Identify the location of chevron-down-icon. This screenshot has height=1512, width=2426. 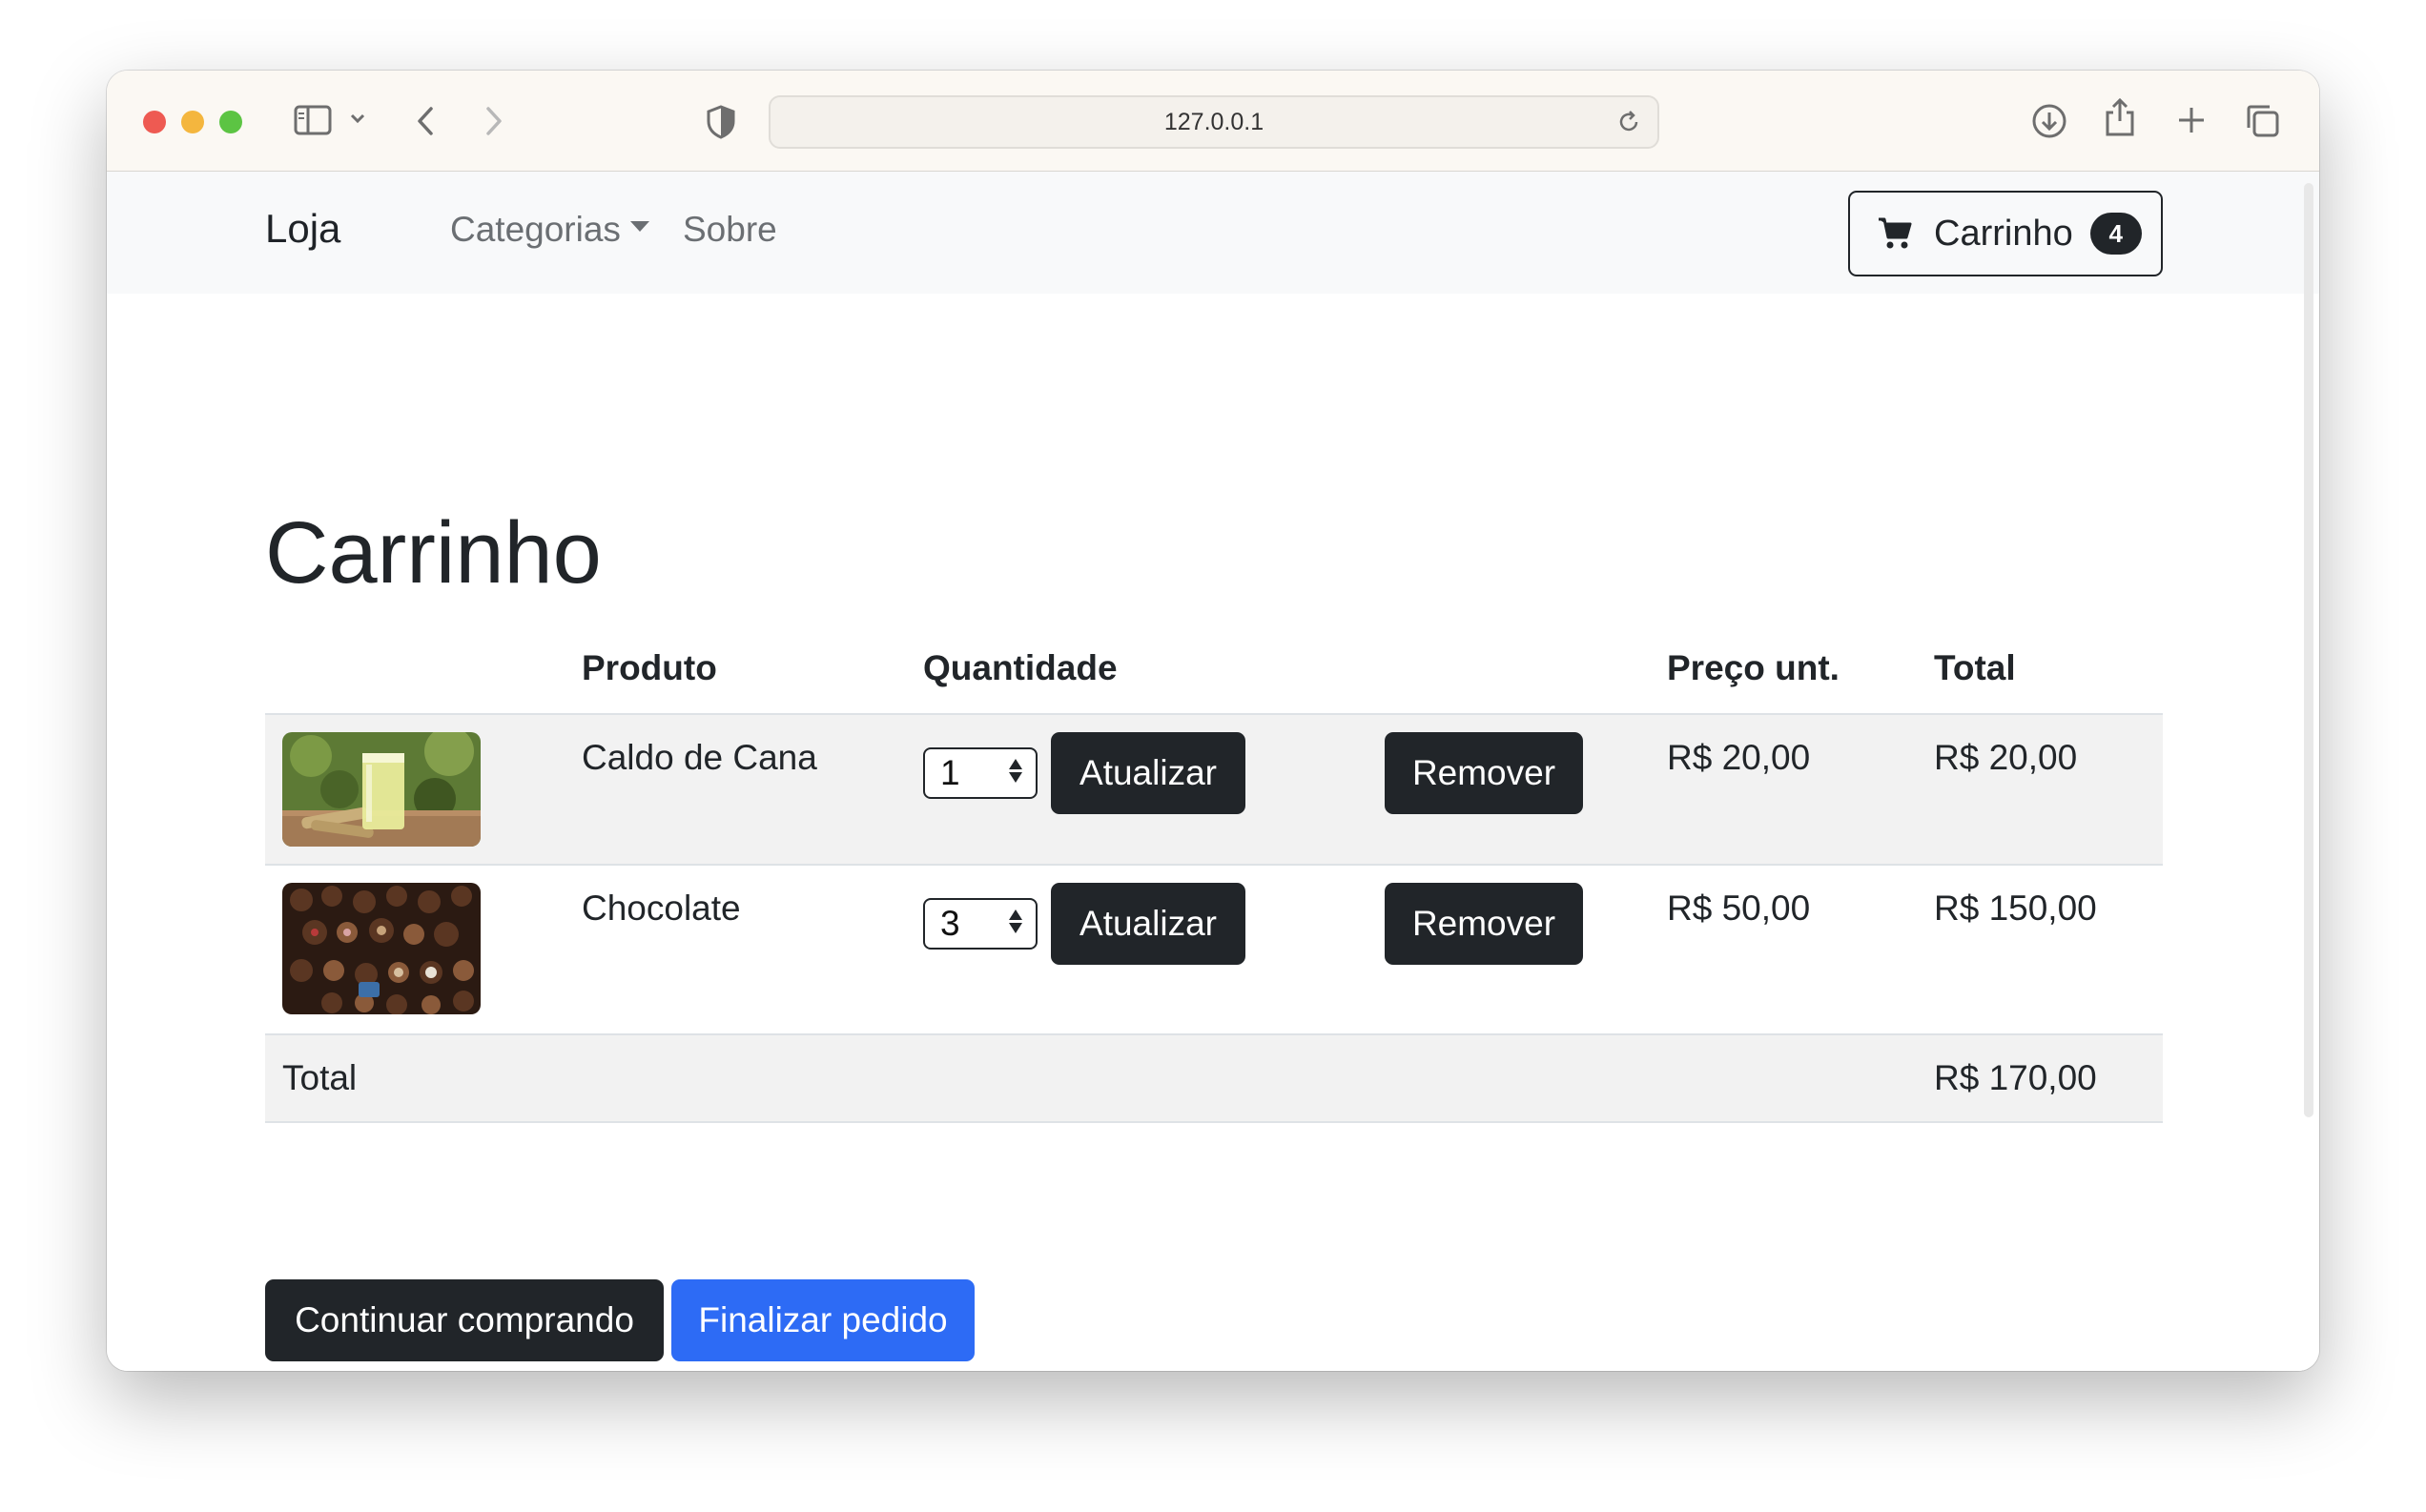
(357, 118).